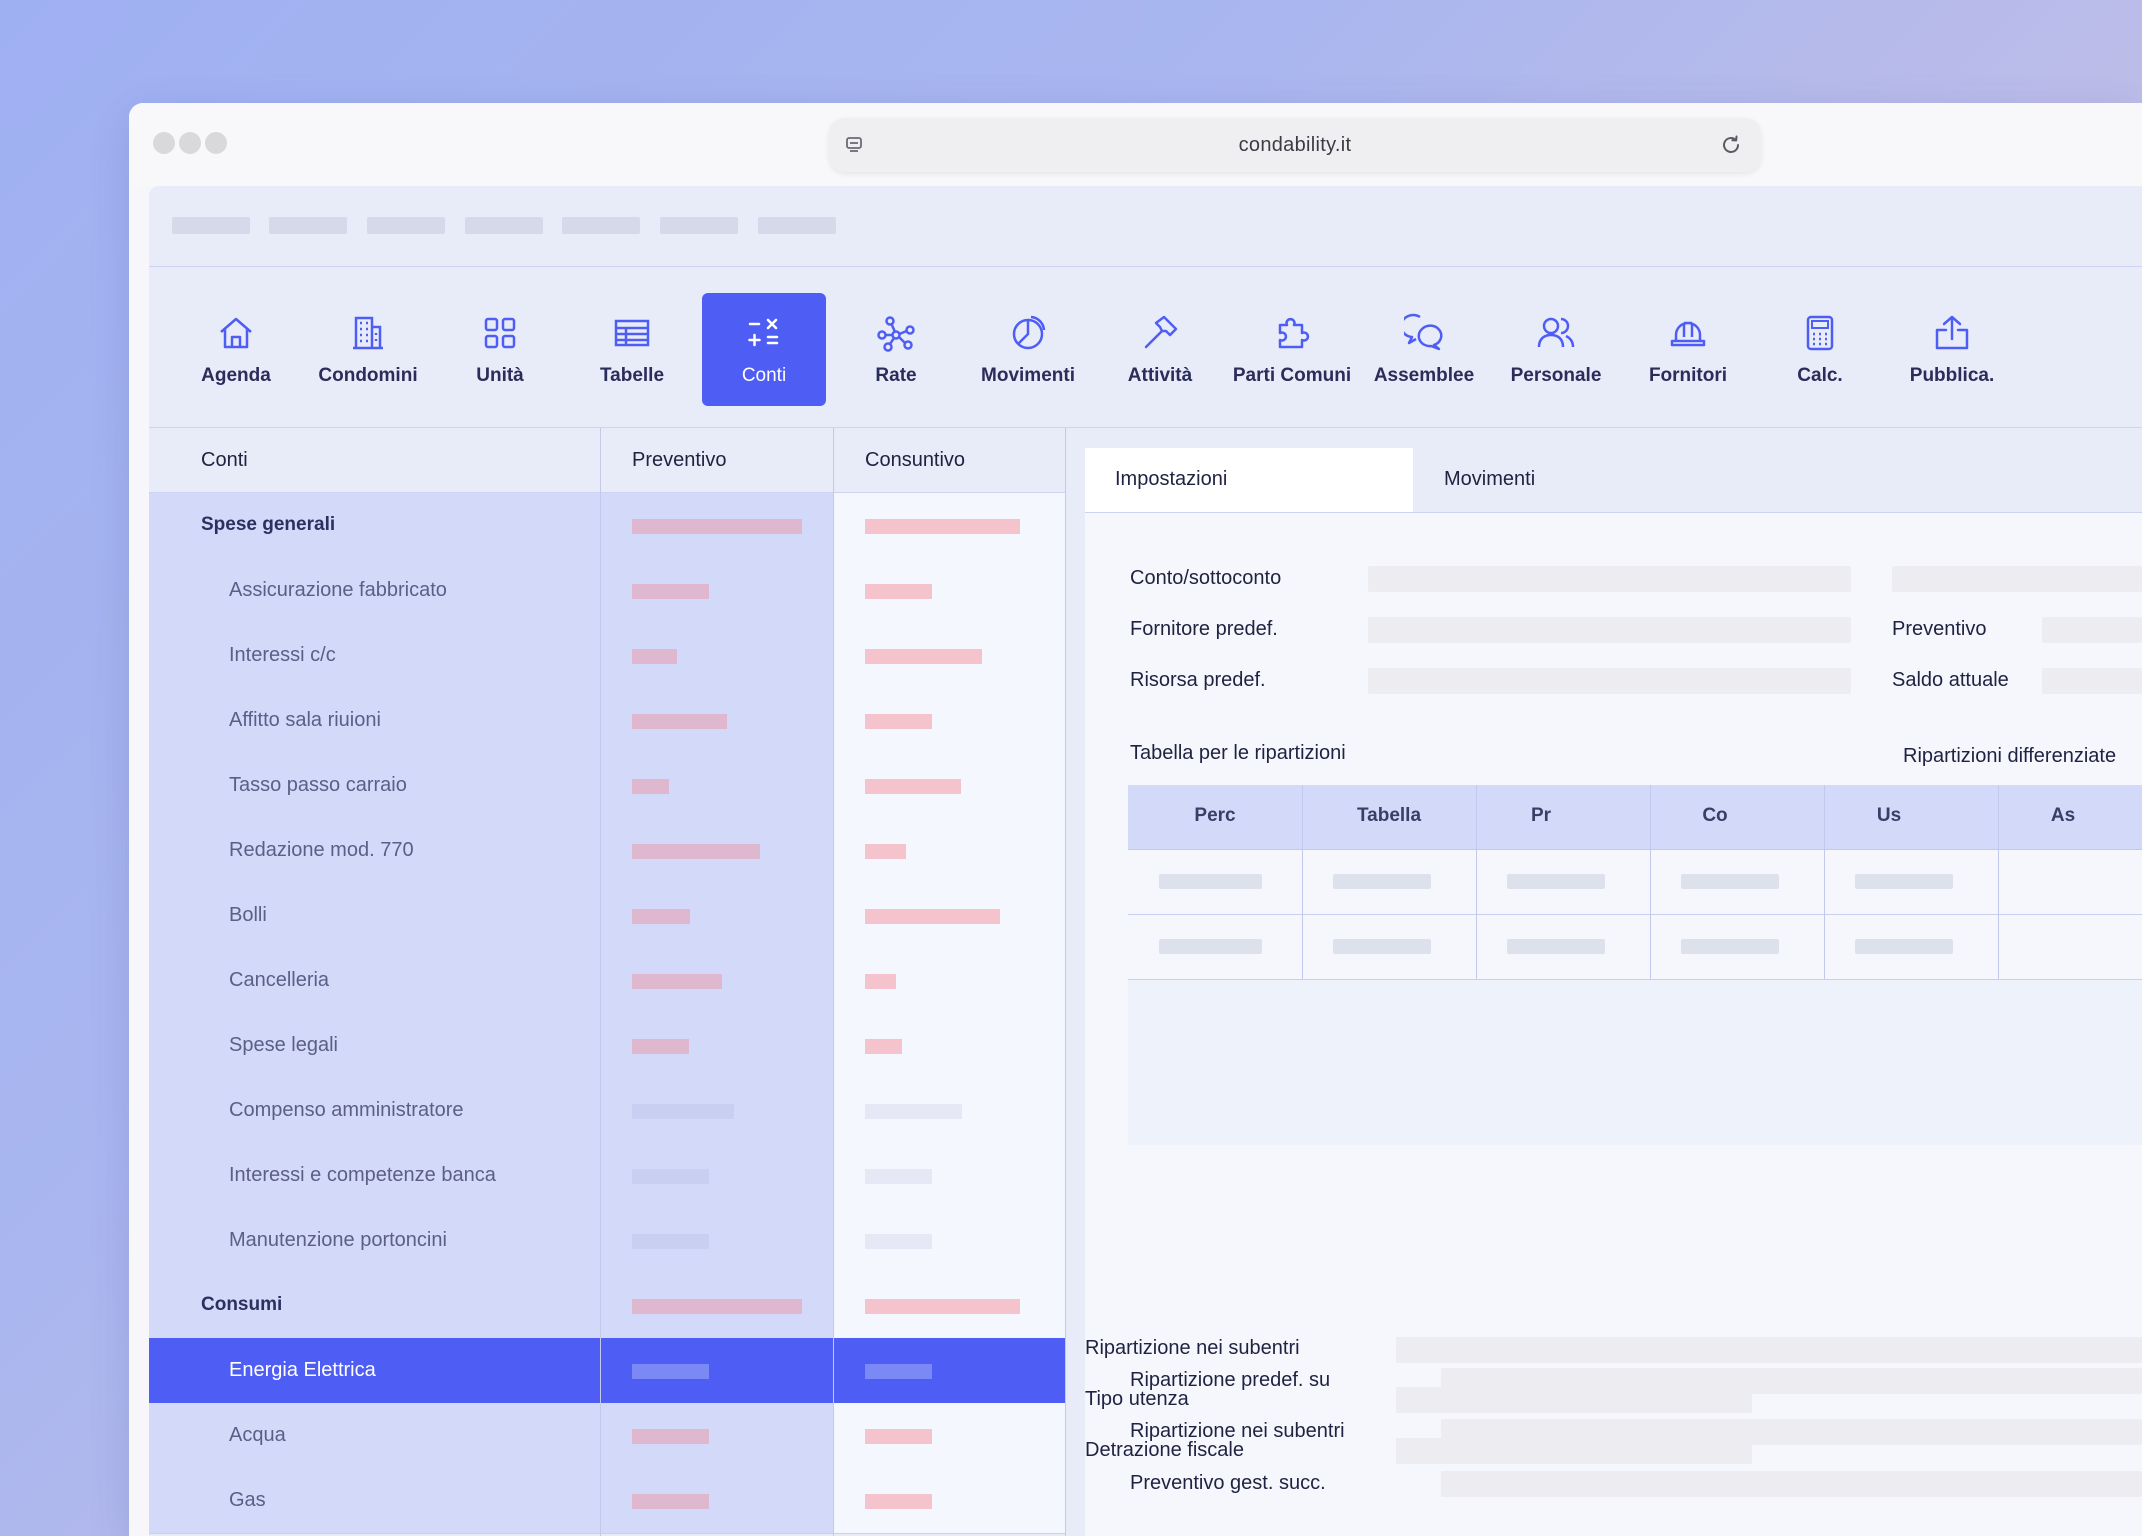  I want to click on preventivo-field, so click(2092, 630).